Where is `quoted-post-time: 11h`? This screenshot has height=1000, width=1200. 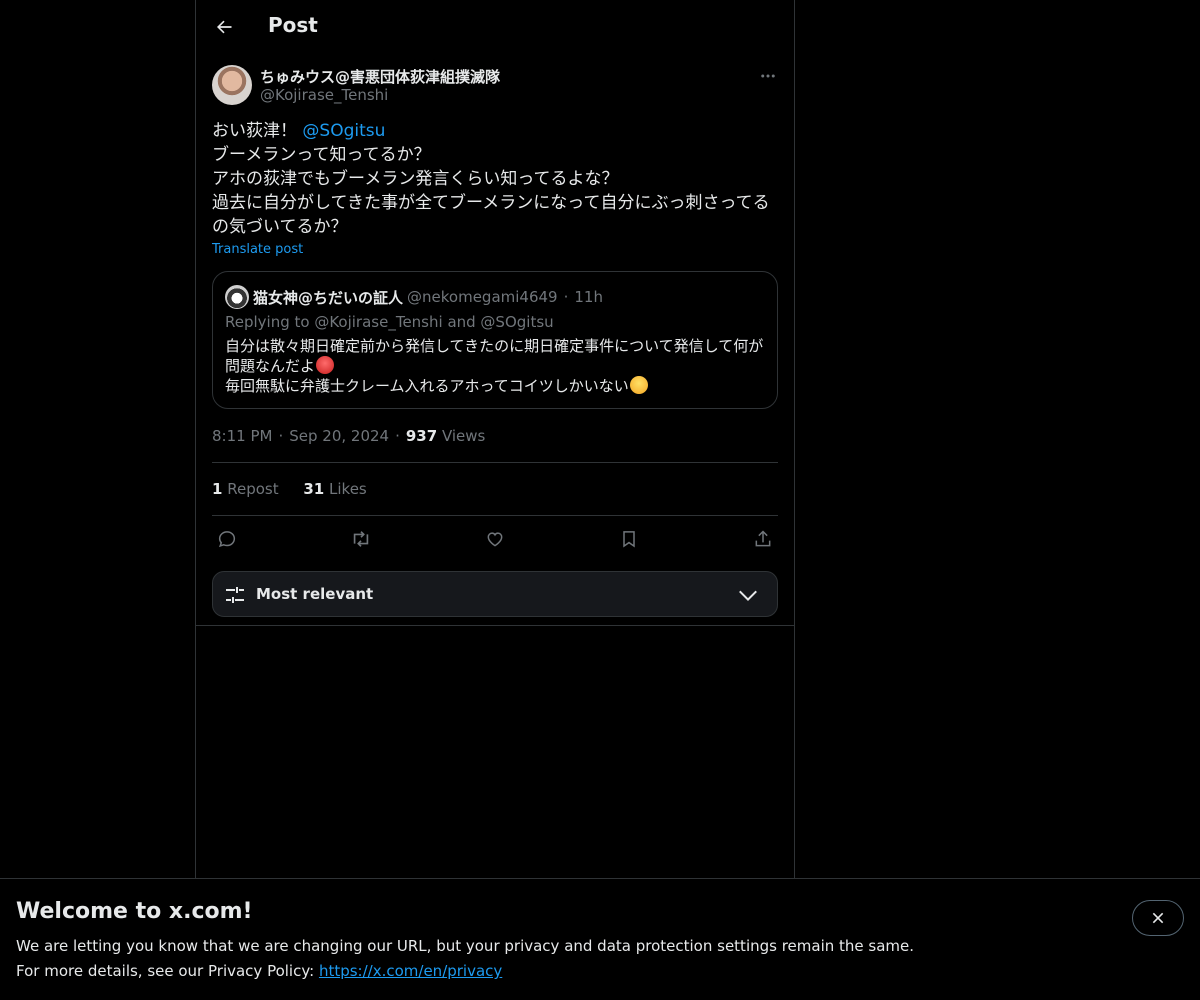 quoted-post-time: 11h is located at coordinates (588, 297).